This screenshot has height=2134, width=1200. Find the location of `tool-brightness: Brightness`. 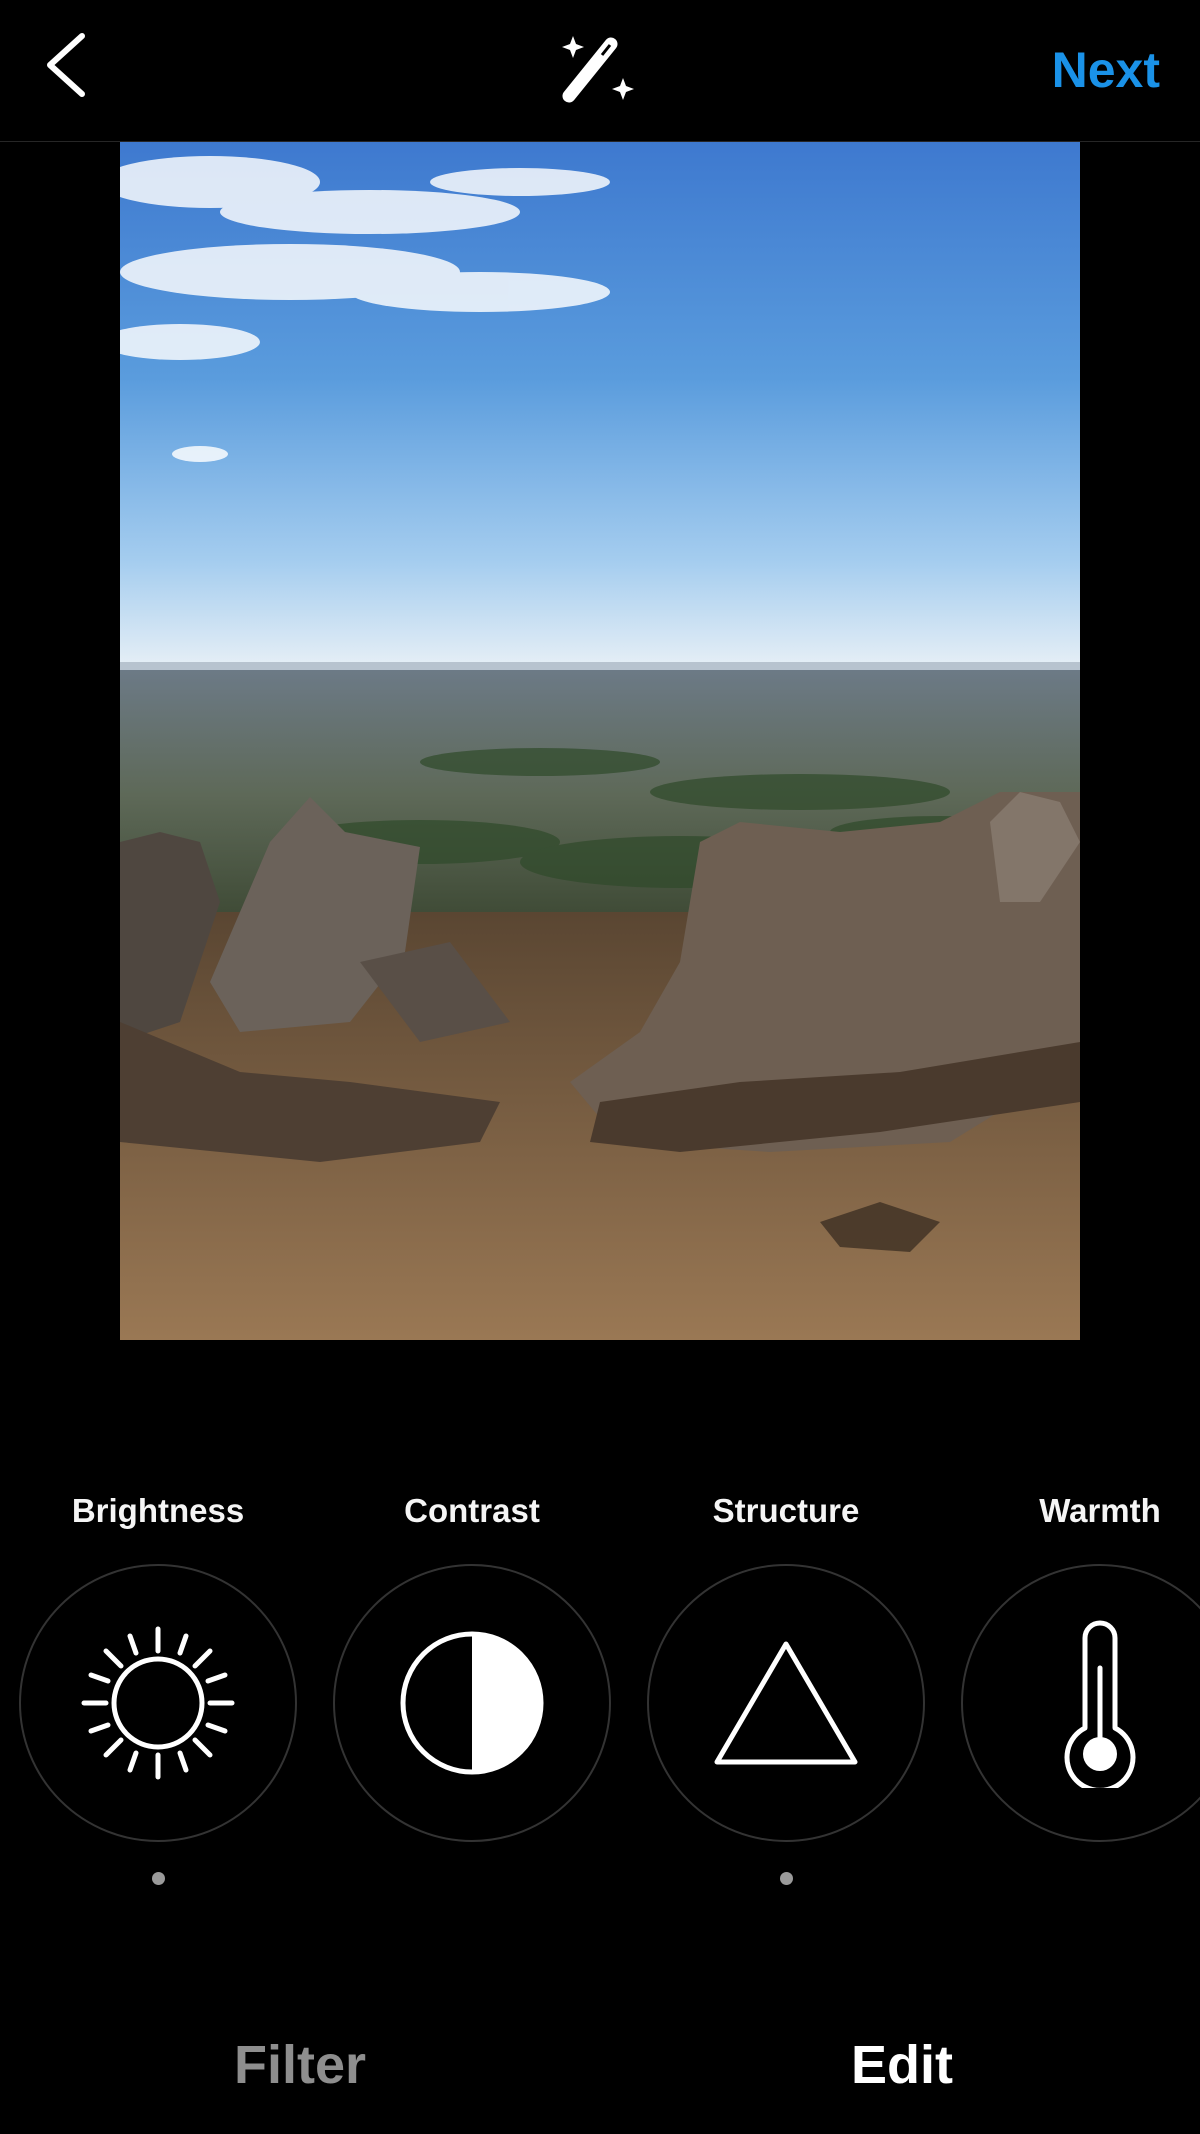

tool-brightness: Brightness is located at coordinates (158, 1690).